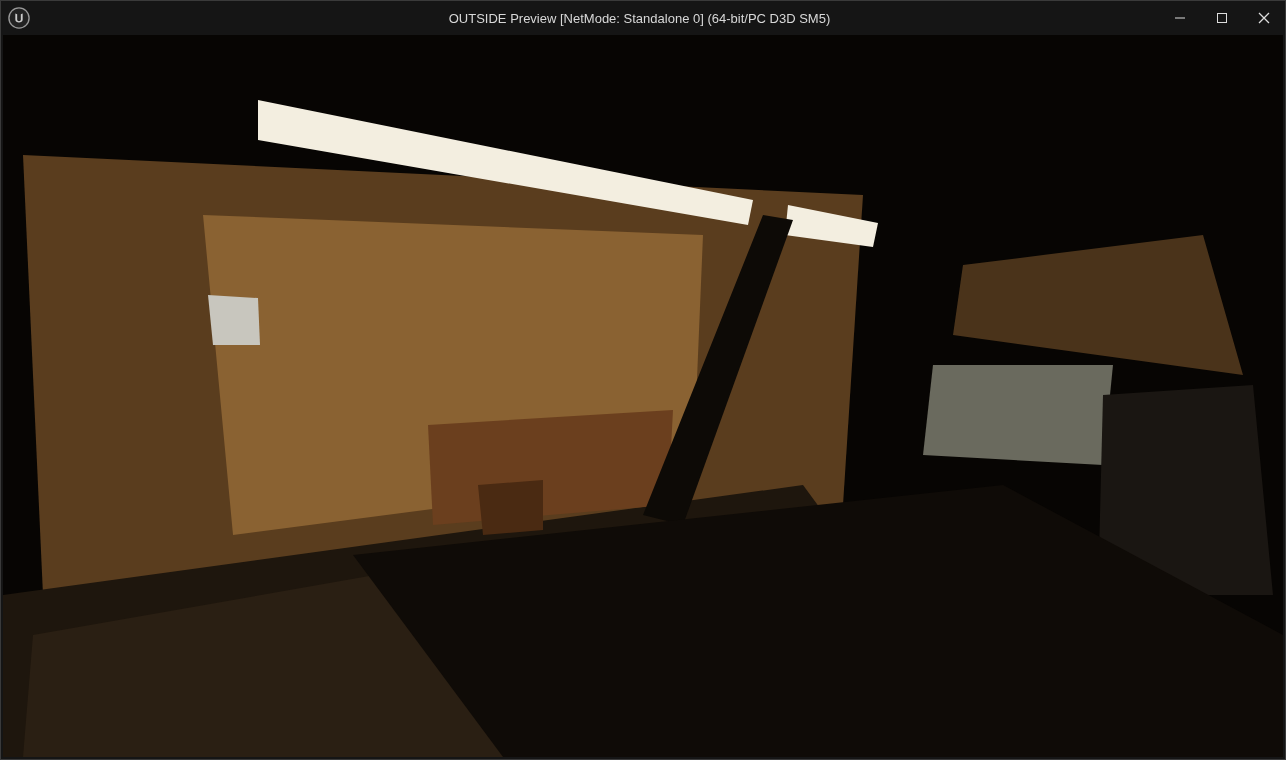 This screenshot has height=760, width=1286. What do you see at coordinates (19, 18) in the screenshot?
I see `logo-icon` at bounding box center [19, 18].